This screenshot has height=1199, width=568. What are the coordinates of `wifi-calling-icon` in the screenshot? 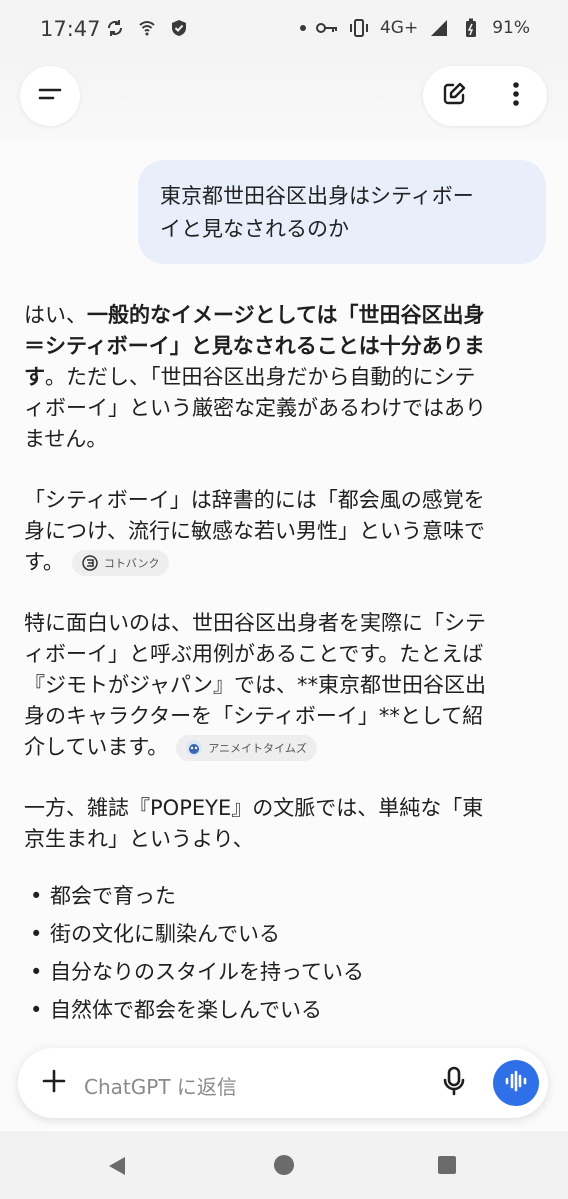 It's located at (147, 28).